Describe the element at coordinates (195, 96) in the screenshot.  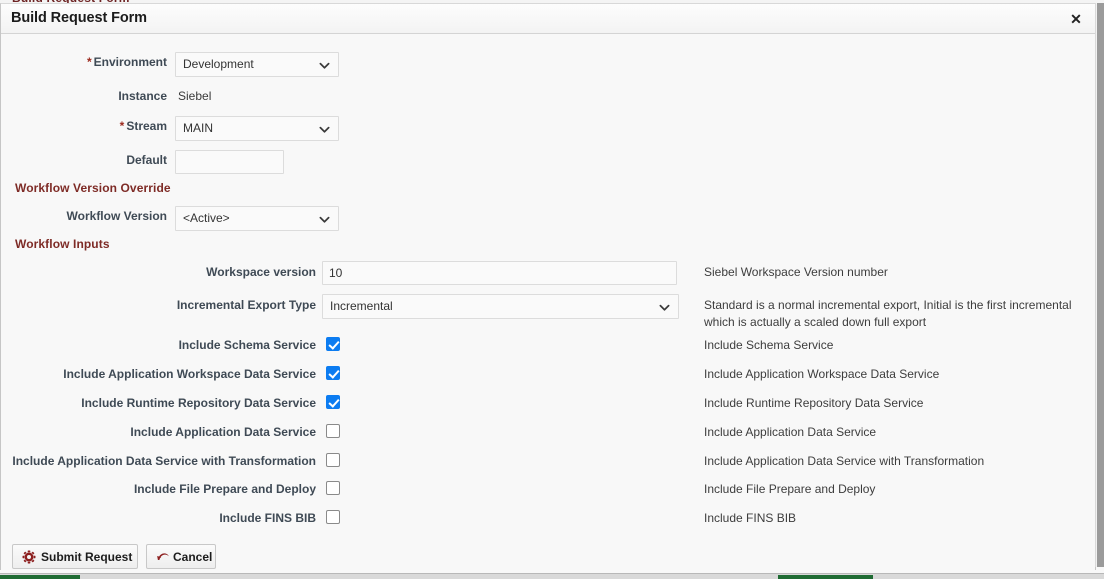
I see `instance-value: Siebel` at that location.